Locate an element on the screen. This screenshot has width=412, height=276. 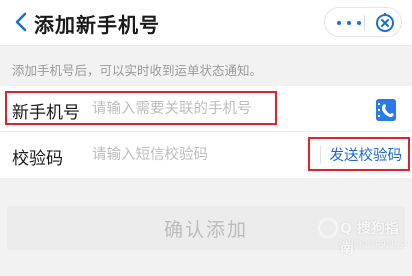
code-label: 校验码 is located at coordinates (37, 159).